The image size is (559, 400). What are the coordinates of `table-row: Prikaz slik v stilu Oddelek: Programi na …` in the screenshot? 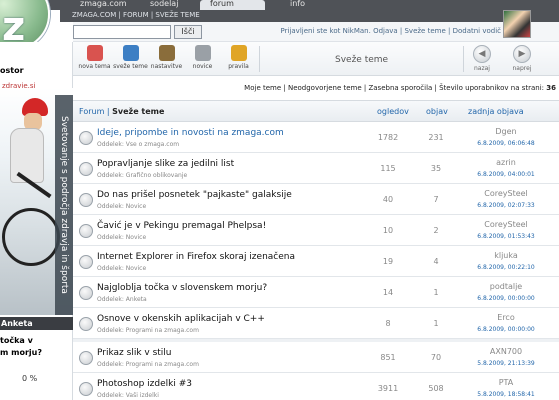 It's located at (316, 357).